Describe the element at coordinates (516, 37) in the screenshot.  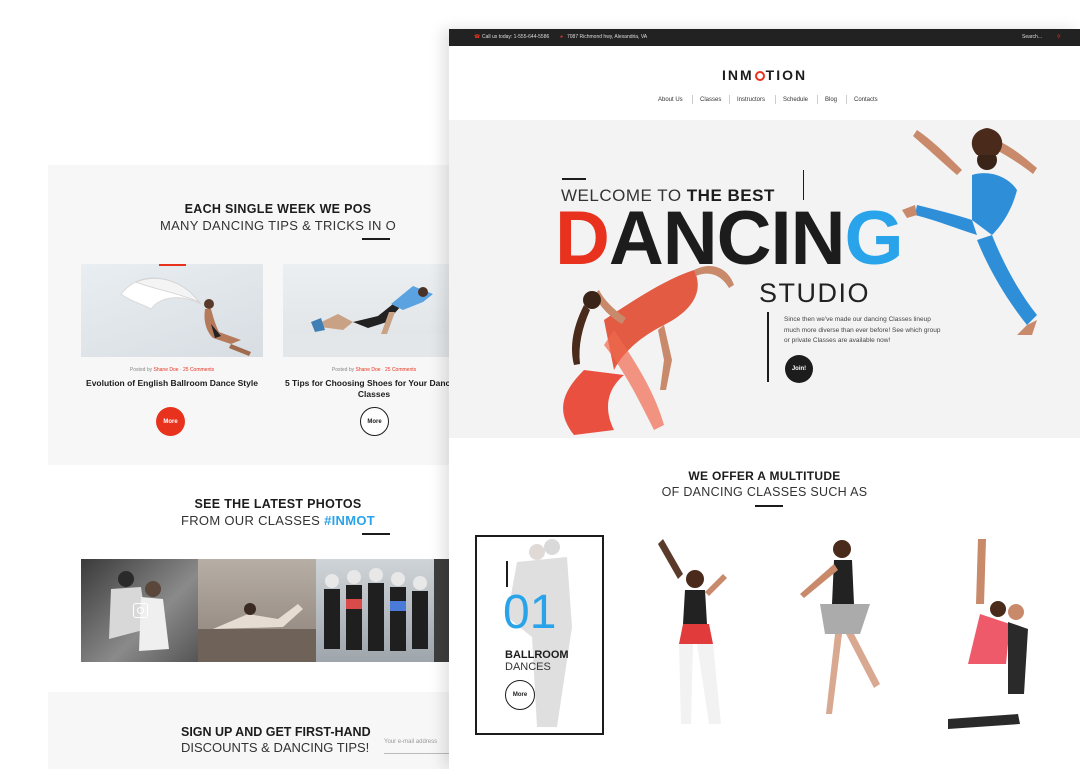
I see `phone-text: Call us today: 1-555-644-5586` at that location.